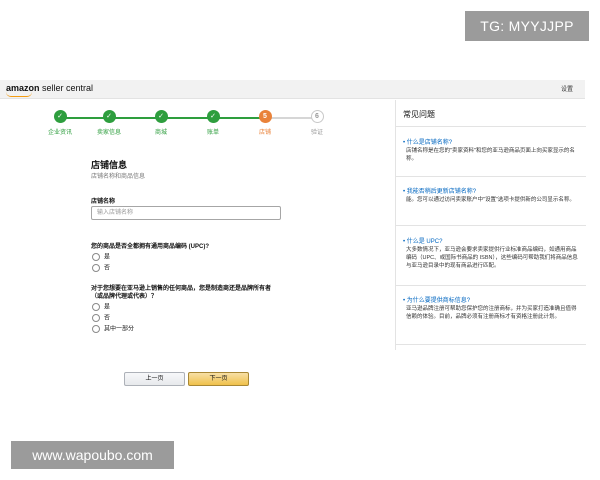 This screenshot has width=600, height=480. I want to click on form-title: 店铺信息, so click(109, 165).